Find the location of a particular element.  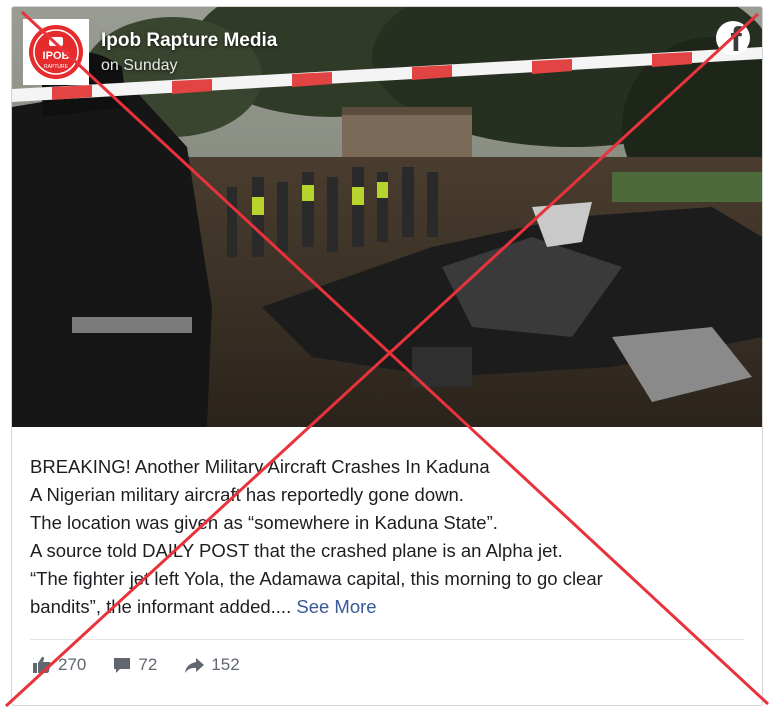

avatar-logo-text: IPOB is located at coordinates (56, 56).